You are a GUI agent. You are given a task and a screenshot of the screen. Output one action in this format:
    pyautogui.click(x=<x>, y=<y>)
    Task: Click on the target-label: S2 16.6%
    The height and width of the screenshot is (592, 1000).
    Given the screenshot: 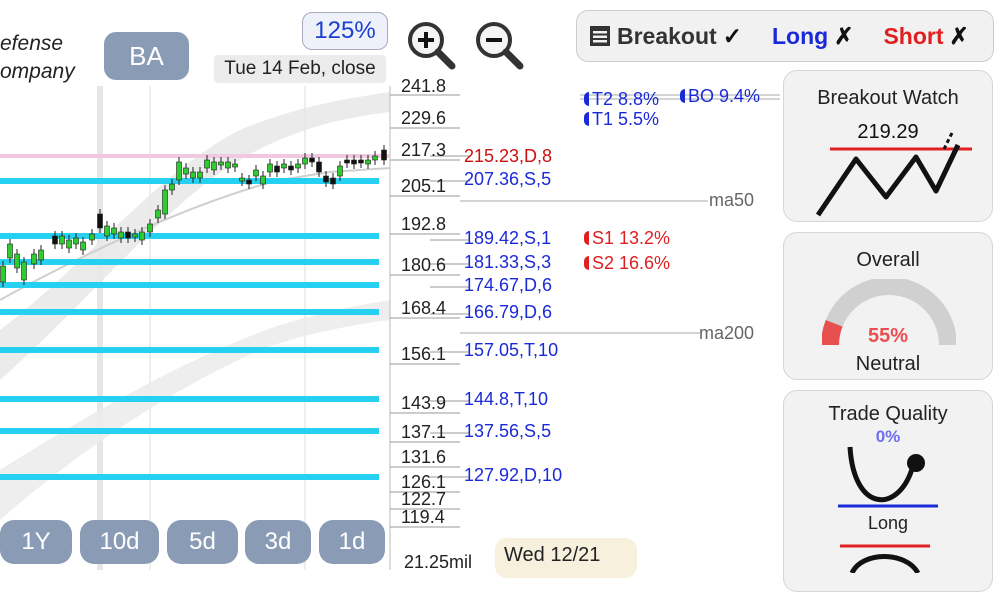 What is the action you would take?
    pyautogui.click(x=627, y=263)
    